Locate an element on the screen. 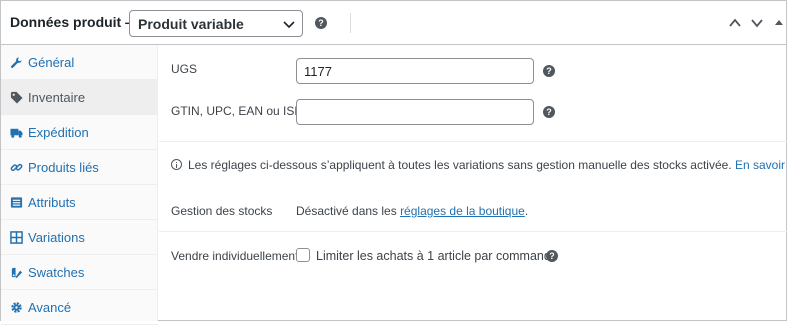 The width and height of the screenshot is (787, 325). tab-advanced: Avancé is located at coordinates (79, 307).